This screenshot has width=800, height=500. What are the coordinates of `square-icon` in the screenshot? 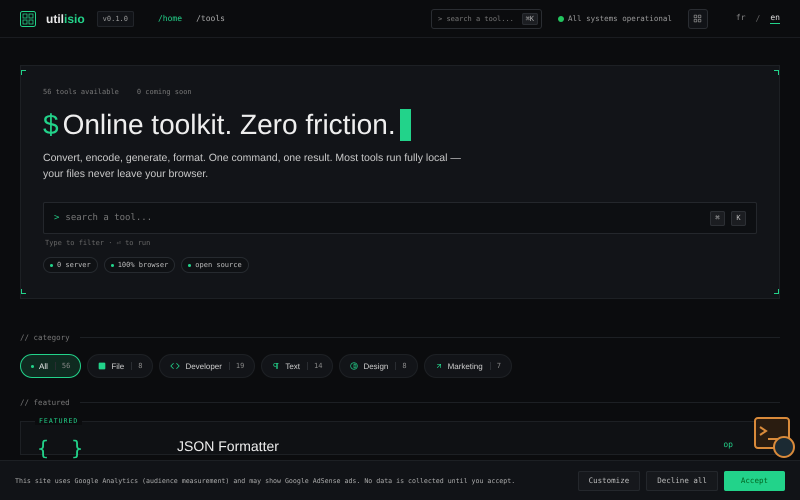 It's located at (102, 366).